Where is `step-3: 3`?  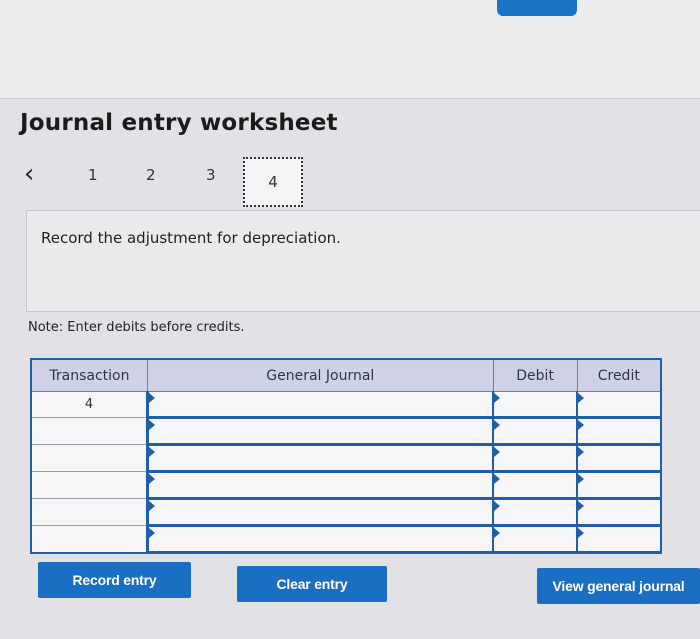 step-3: 3 is located at coordinates (211, 175).